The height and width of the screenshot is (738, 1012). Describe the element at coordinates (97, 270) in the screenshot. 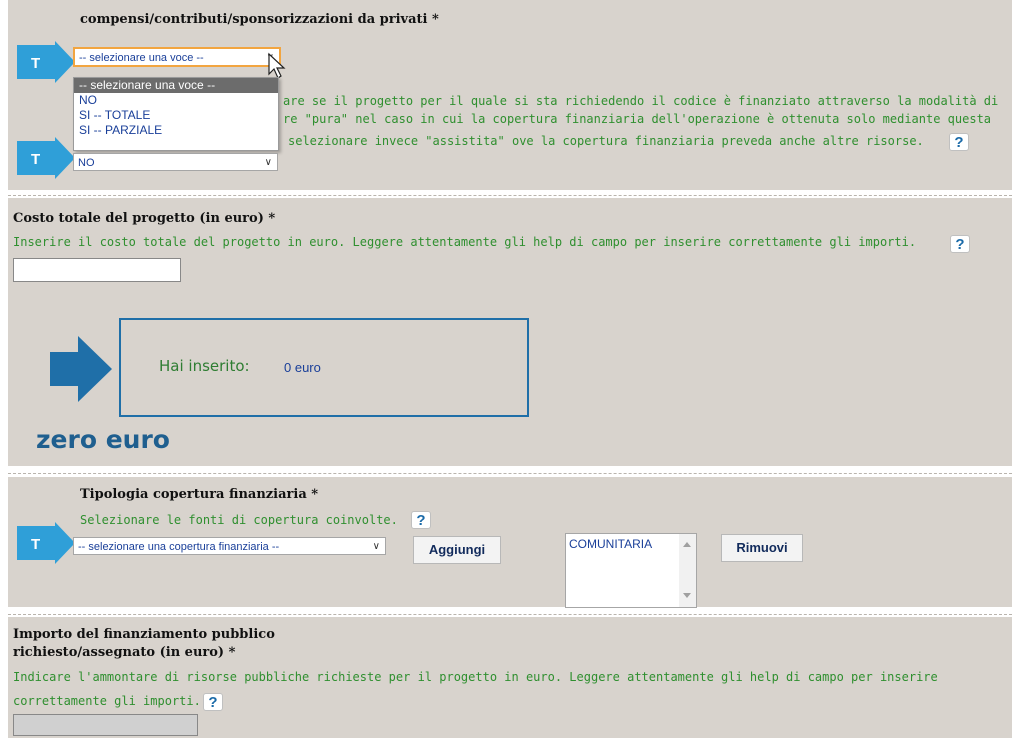

I see `costo-input` at that location.